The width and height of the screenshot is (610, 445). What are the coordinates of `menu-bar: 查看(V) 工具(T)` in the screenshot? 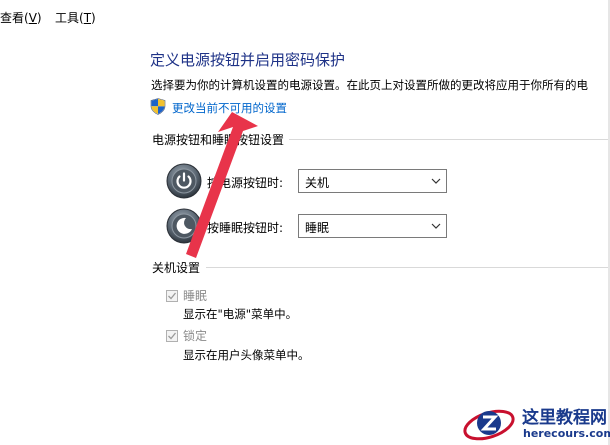 It's located at (305, 17).